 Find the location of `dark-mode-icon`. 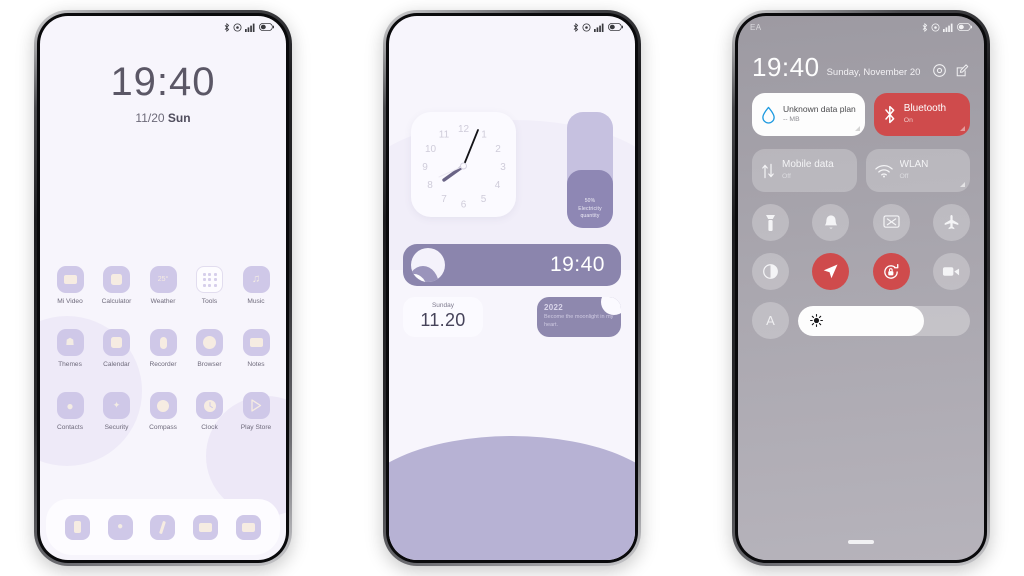

dark-mode-icon is located at coordinates (770, 271).